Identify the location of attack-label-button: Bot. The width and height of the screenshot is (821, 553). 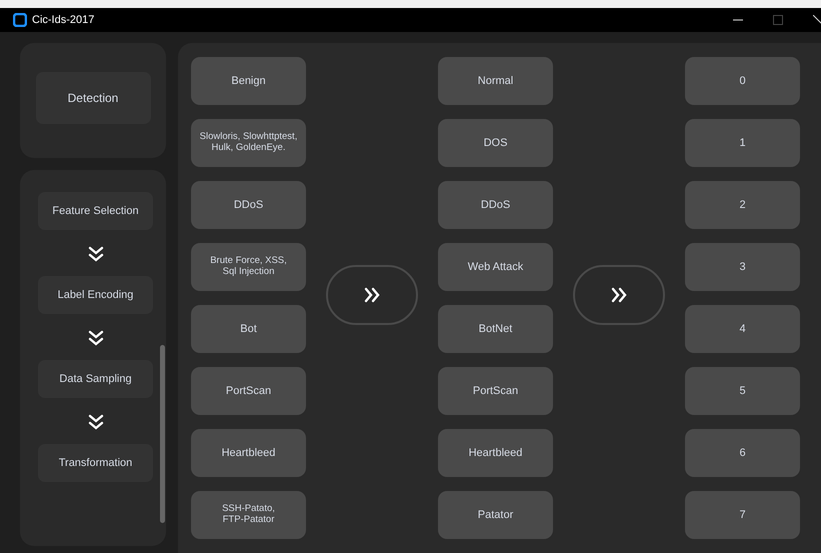
(248, 329).